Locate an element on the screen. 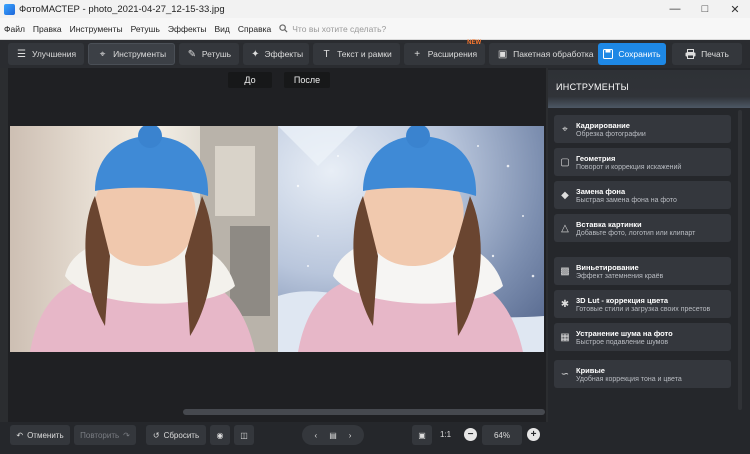 This screenshot has height=454, width=750. reset-icon: ↺ is located at coordinates (156, 435).